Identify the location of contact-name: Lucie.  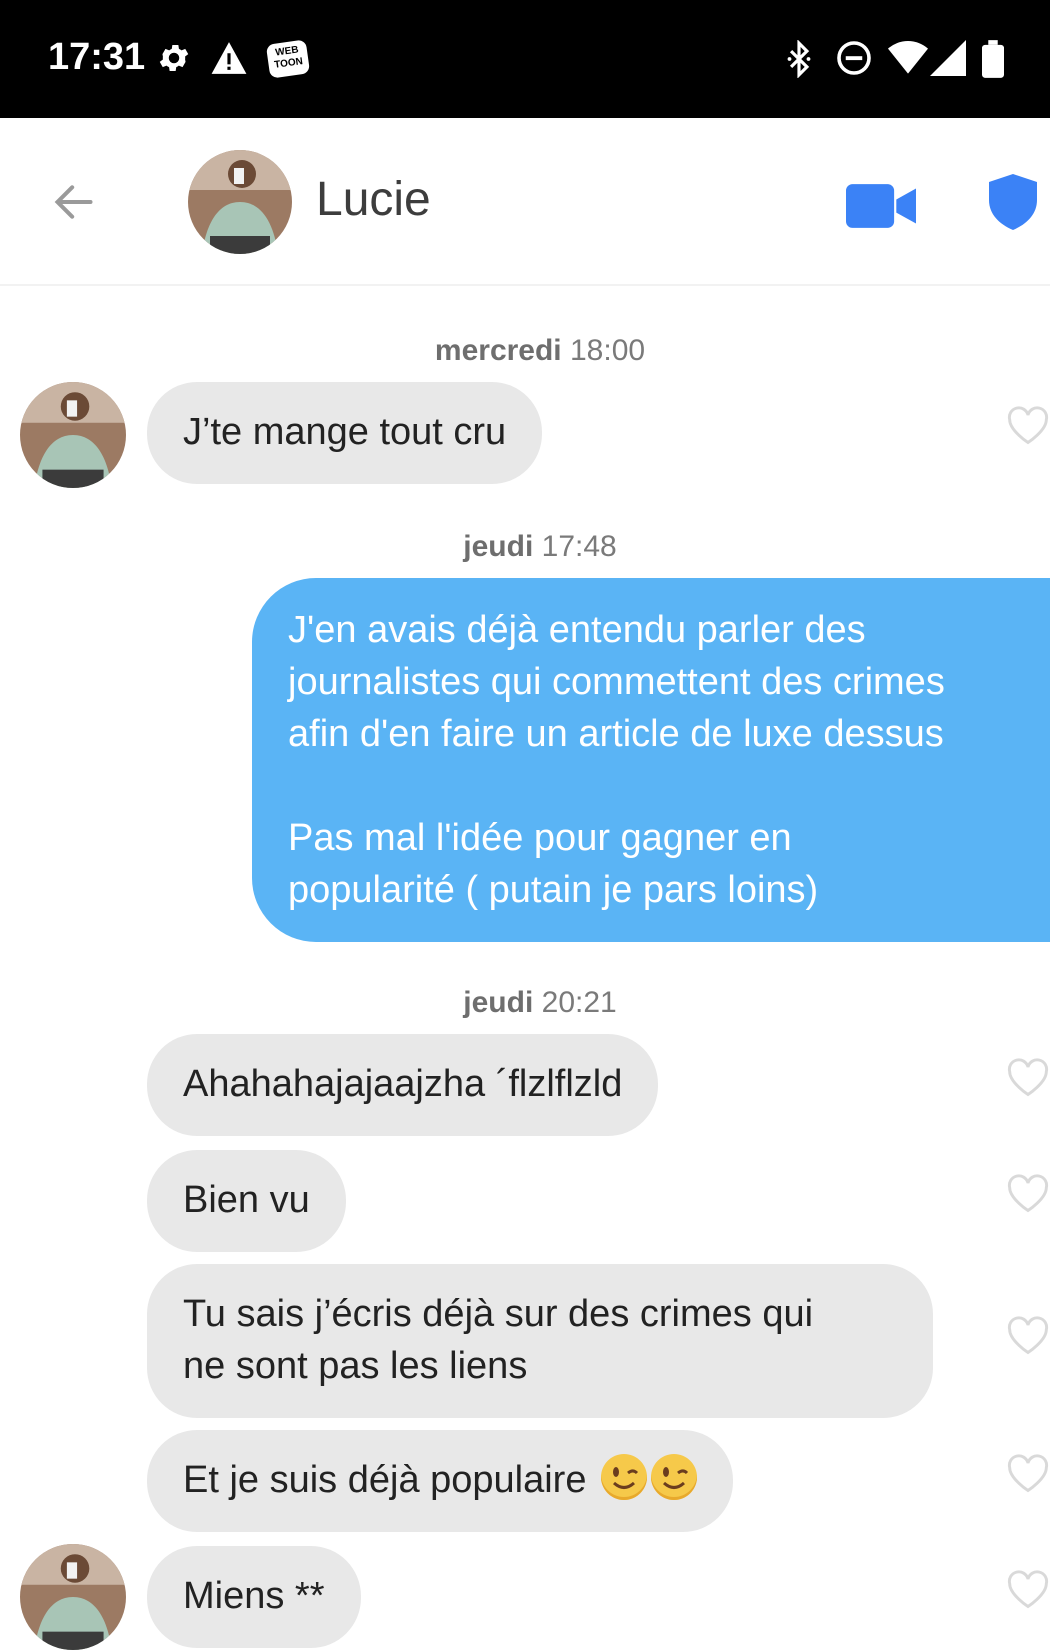
(373, 199).